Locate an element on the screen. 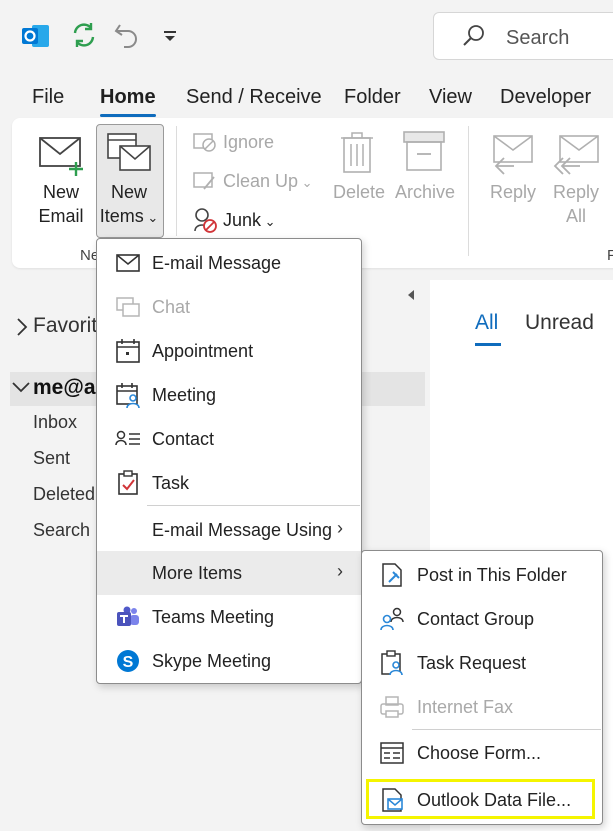  account-name: me@a is located at coordinates (64, 388).